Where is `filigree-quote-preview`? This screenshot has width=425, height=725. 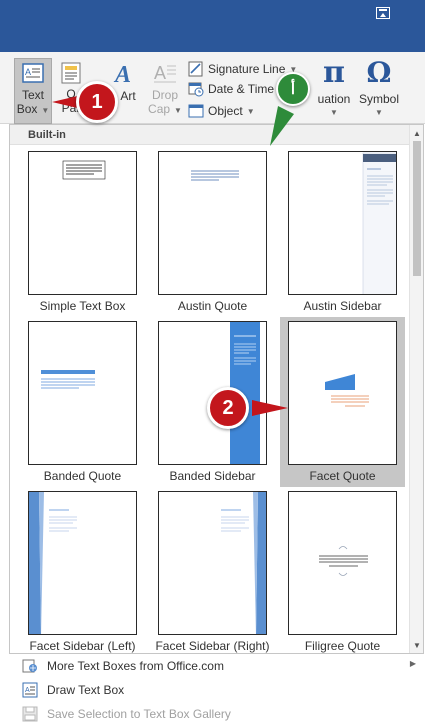
filigree-quote-preview is located at coordinates (343, 561).